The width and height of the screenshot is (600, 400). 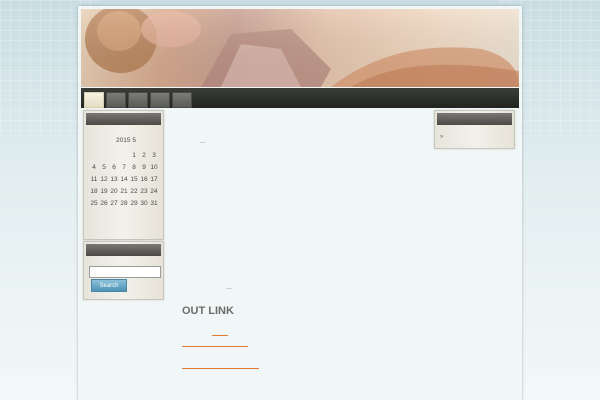 I want to click on calendar-day: 21, so click(x=124, y=191).